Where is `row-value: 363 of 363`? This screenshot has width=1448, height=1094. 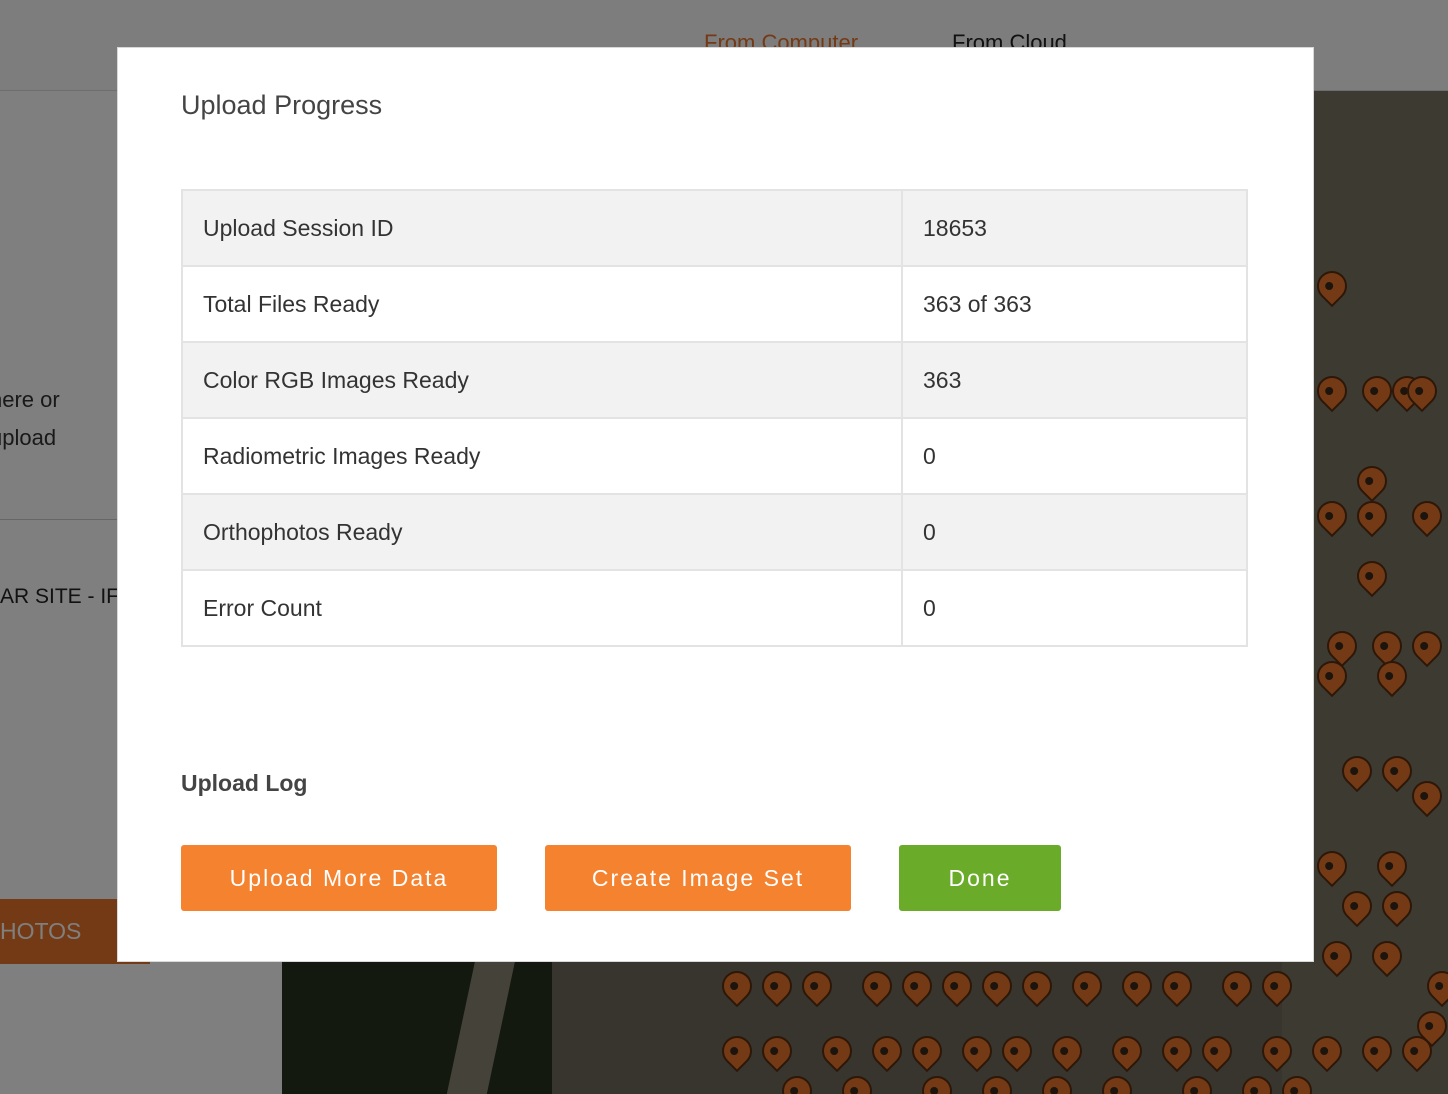 row-value: 363 of 363 is located at coordinates (1074, 304).